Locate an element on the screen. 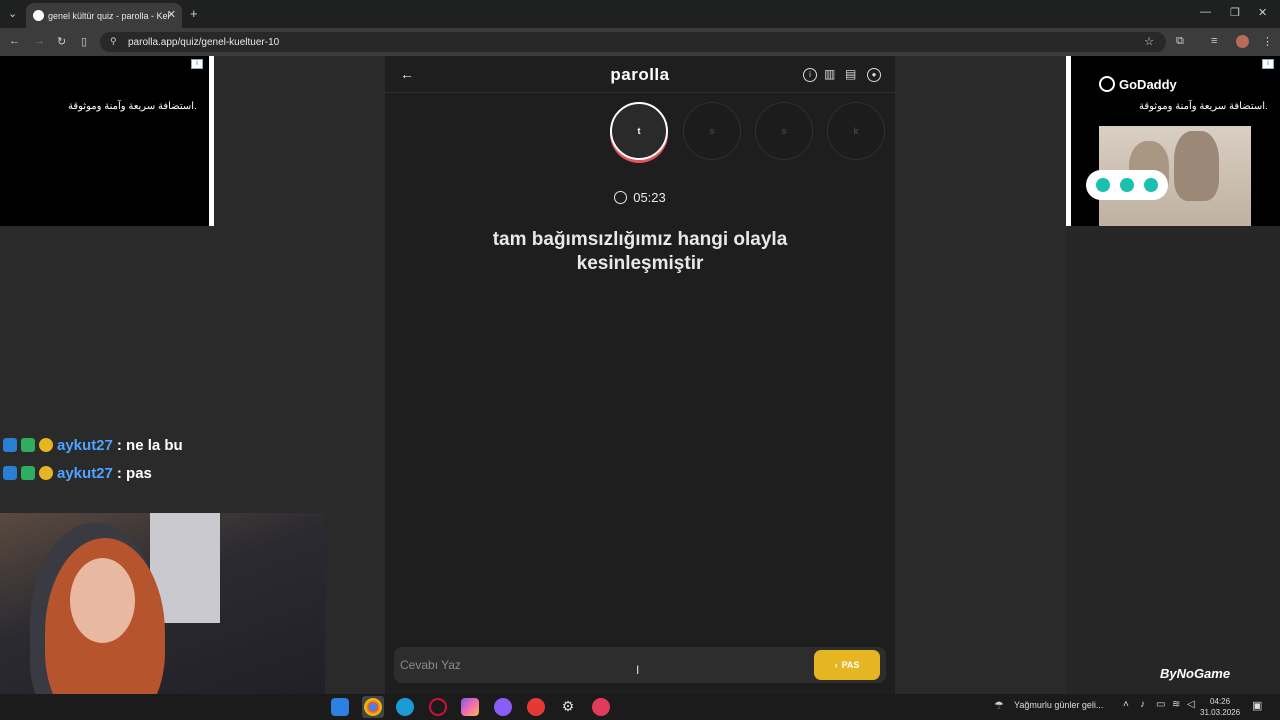 The width and height of the screenshot is (1280, 720). watermark: ByNoGame is located at coordinates (1195, 673).